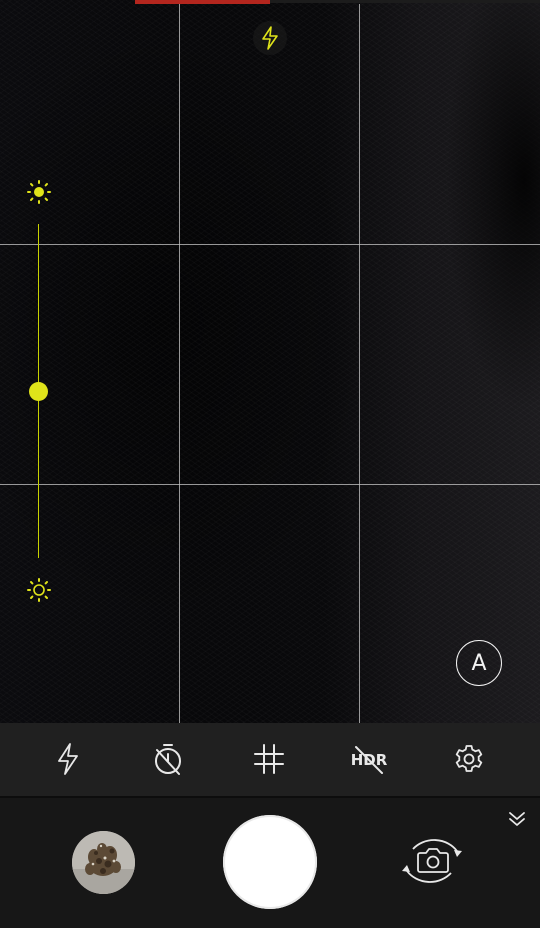 The height and width of the screenshot is (928, 540). I want to click on double-chevron-down-icon, so click(517, 819).